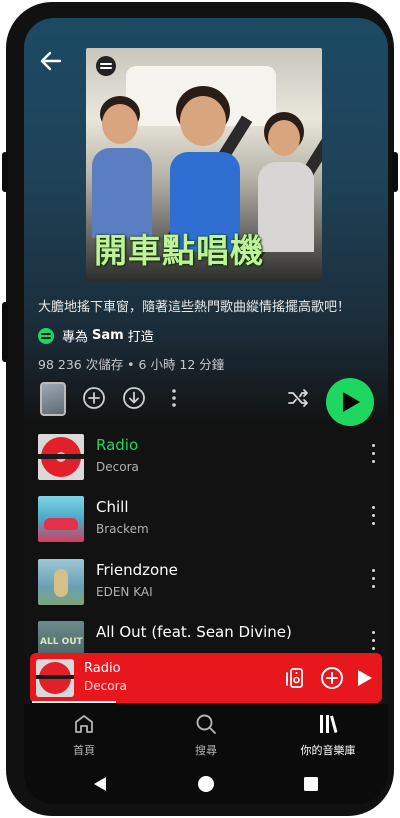 Image resolution: width=400 pixels, height=818 pixels. What do you see at coordinates (194, 632) in the screenshot?
I see `track-title: All Out (feat. Sean Divine)` at bounding box center [194, 632].